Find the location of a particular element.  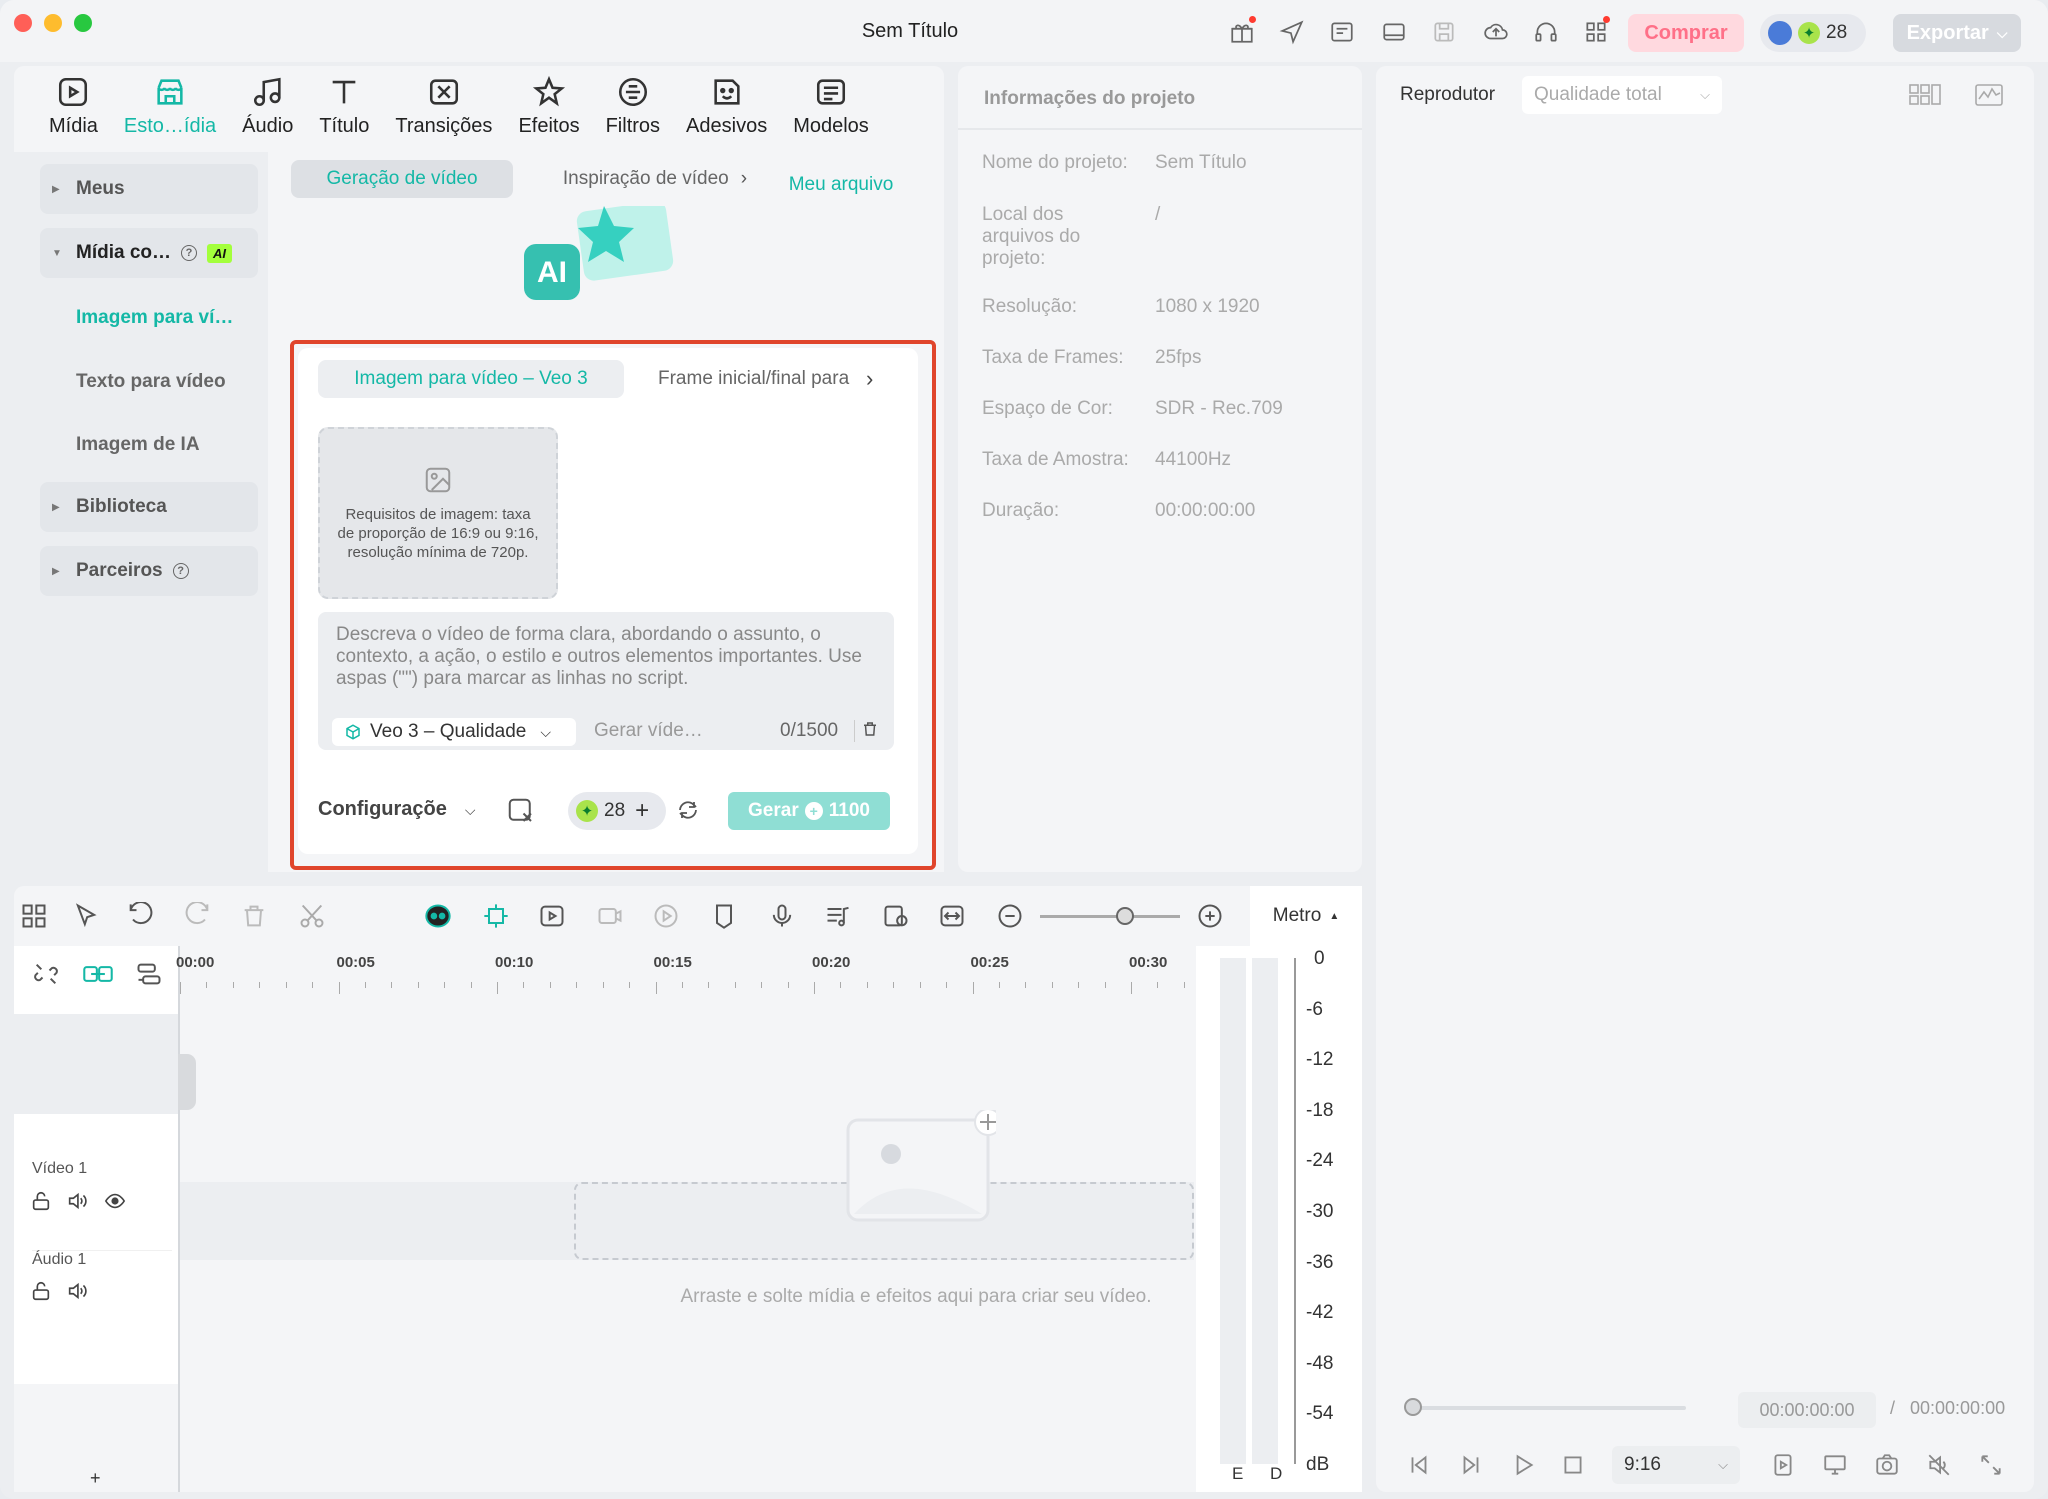

play-circle-icon is located at coordinates (666, 916).